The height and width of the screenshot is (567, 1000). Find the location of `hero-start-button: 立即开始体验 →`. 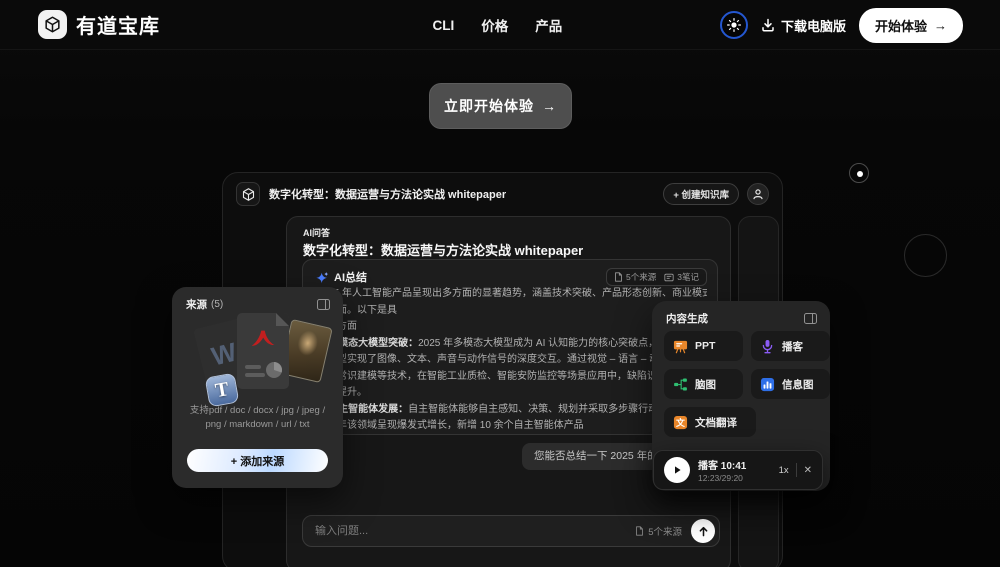

hero-start-button: 立即开始体验 → is located at coordinates (500, 106).